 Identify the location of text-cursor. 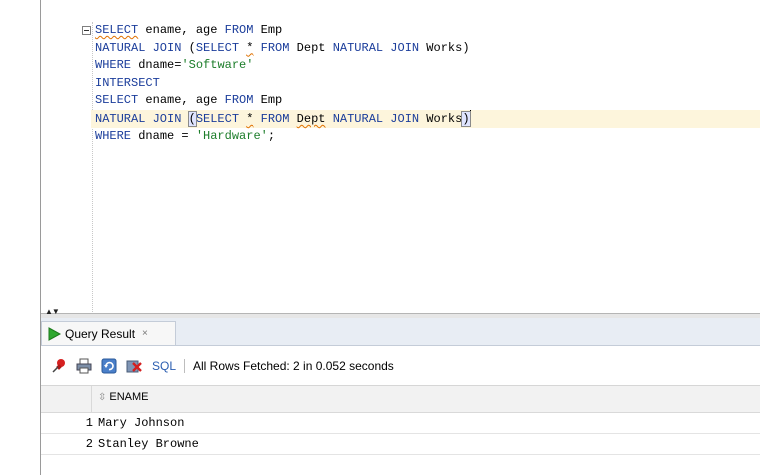
(470, 116).